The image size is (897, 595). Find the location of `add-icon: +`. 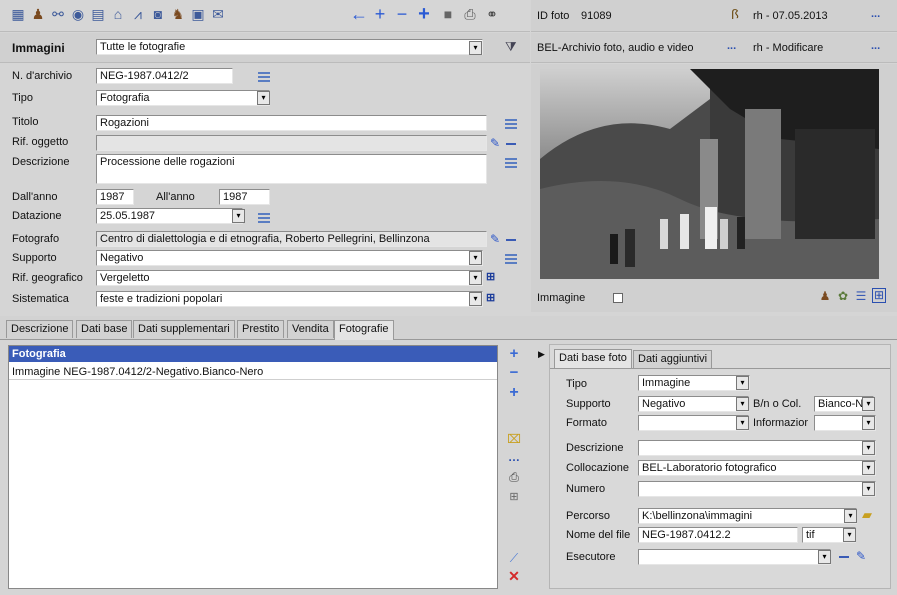

add-icon: + is located at coordinates (514, 353).